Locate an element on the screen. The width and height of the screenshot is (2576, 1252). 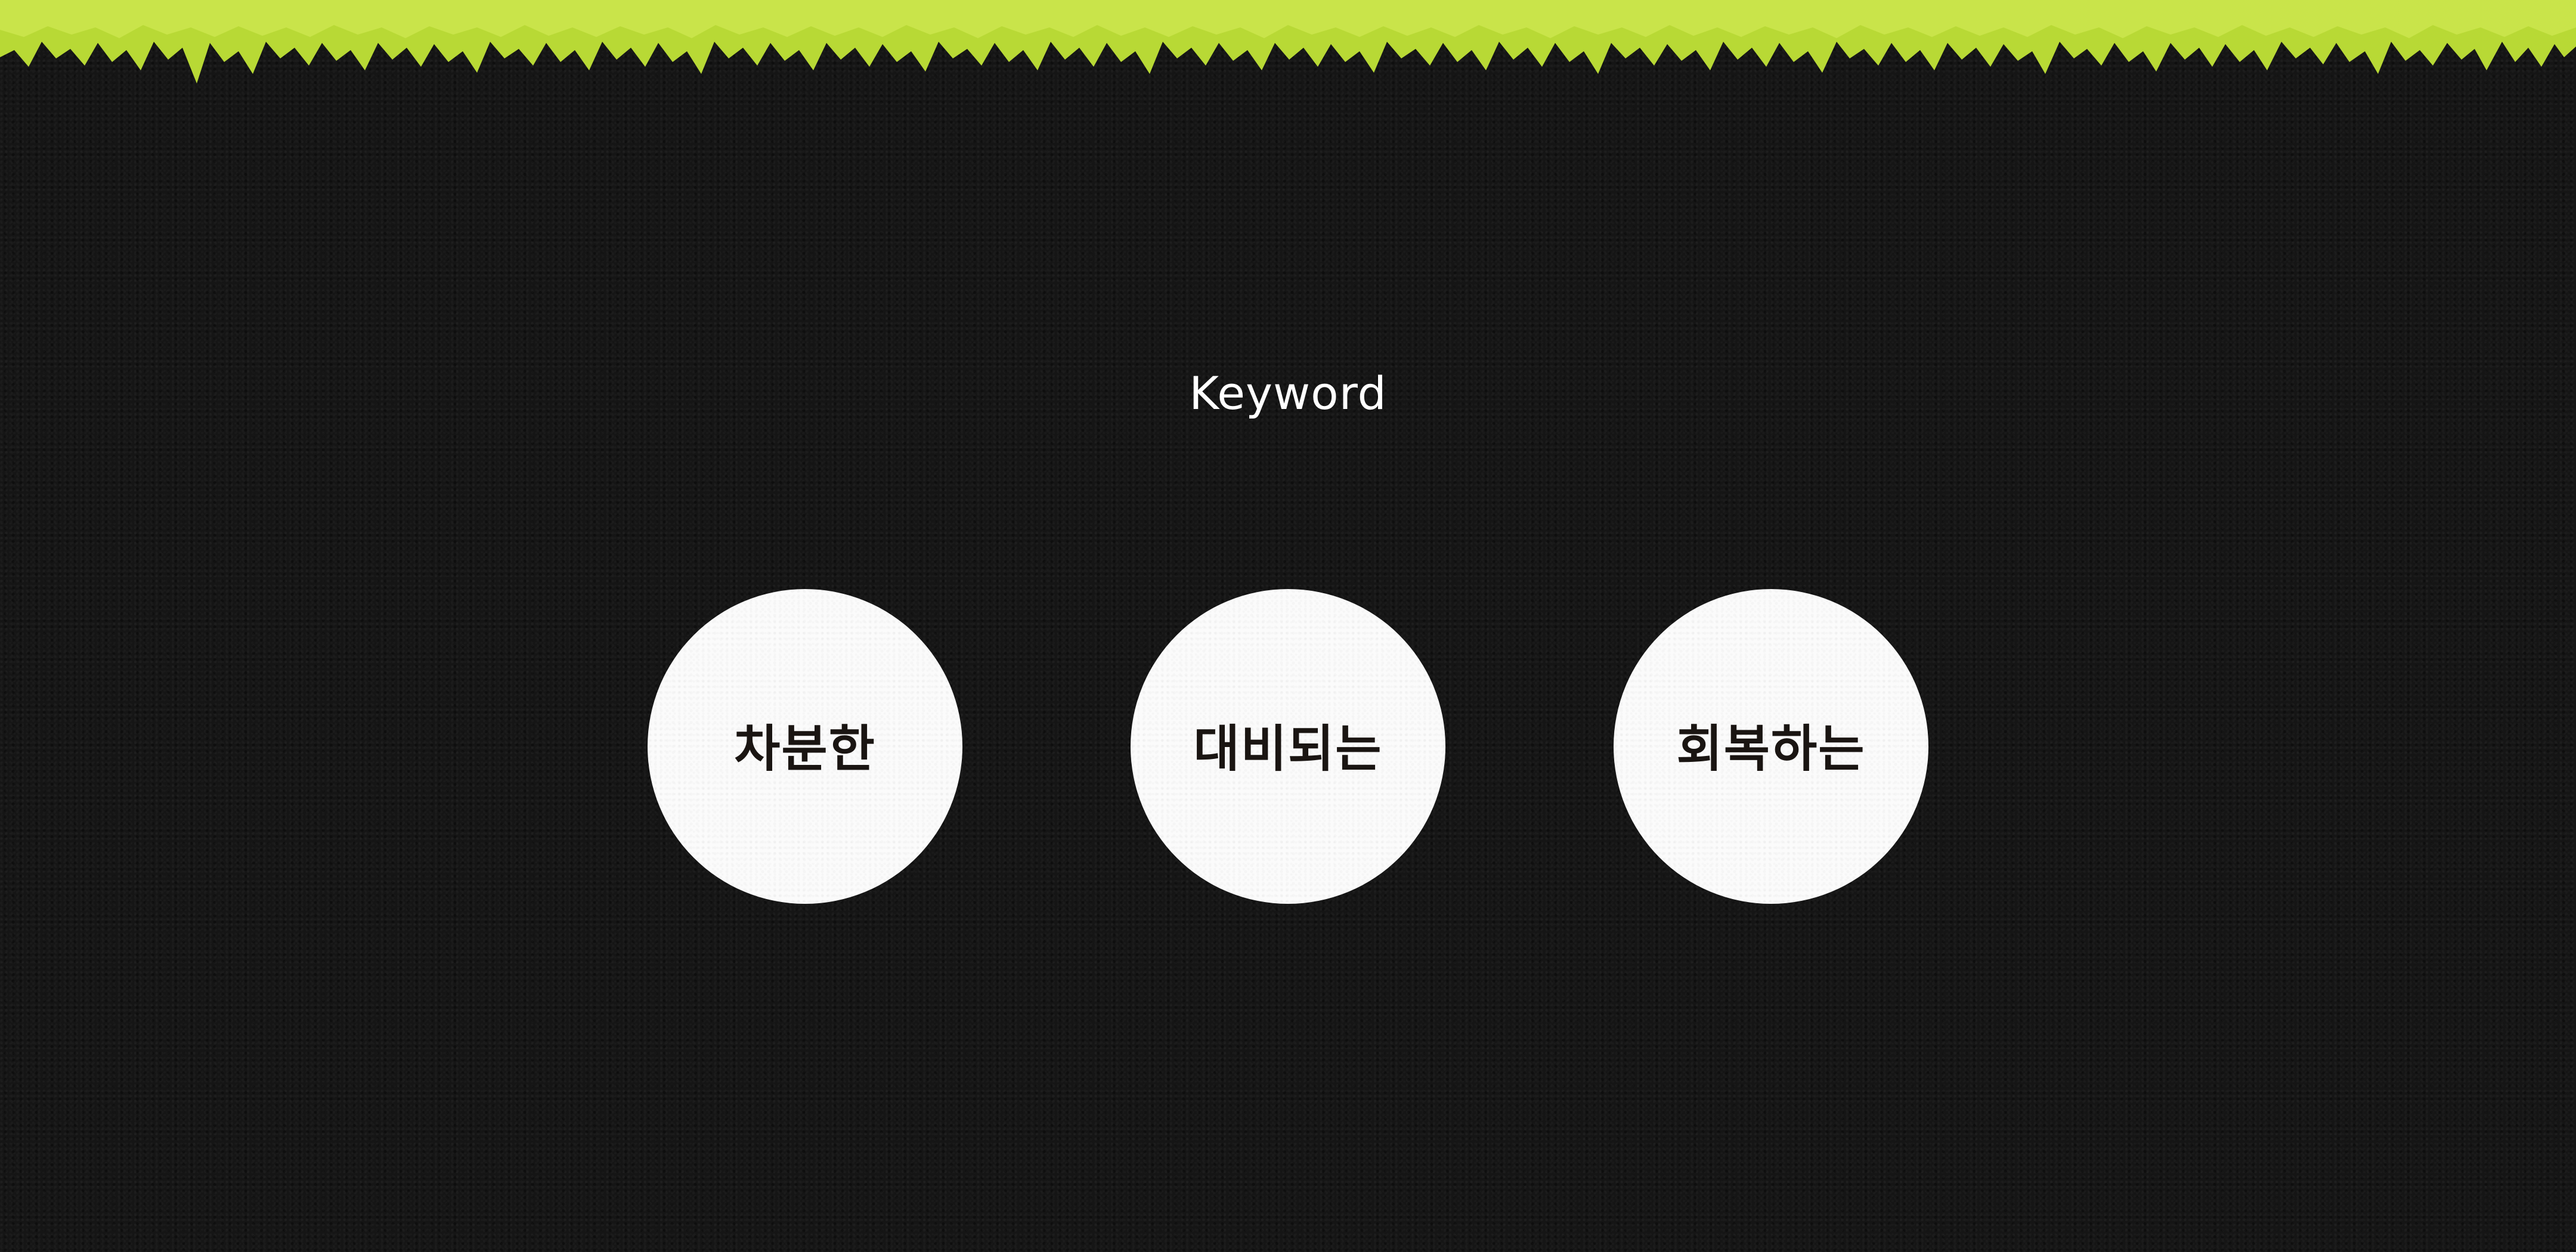
grass-border is located at coordinates (1288, 41).